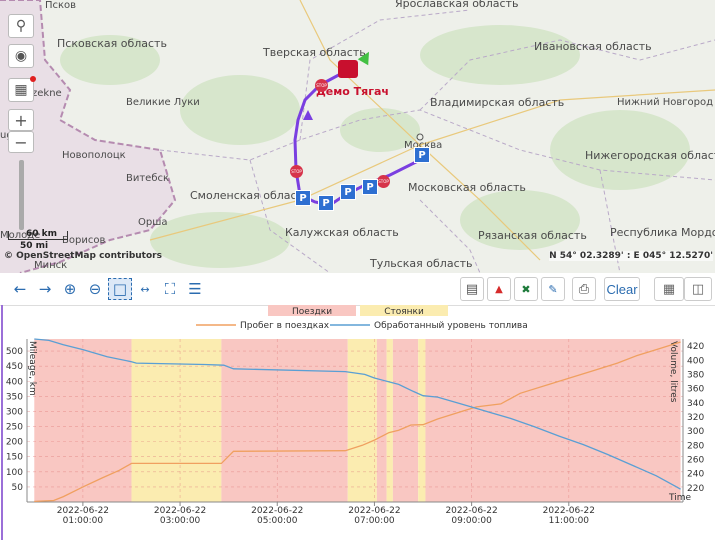 The image size is (715, 544). I want to click on y-tick-right: 260, so click(695, 460).